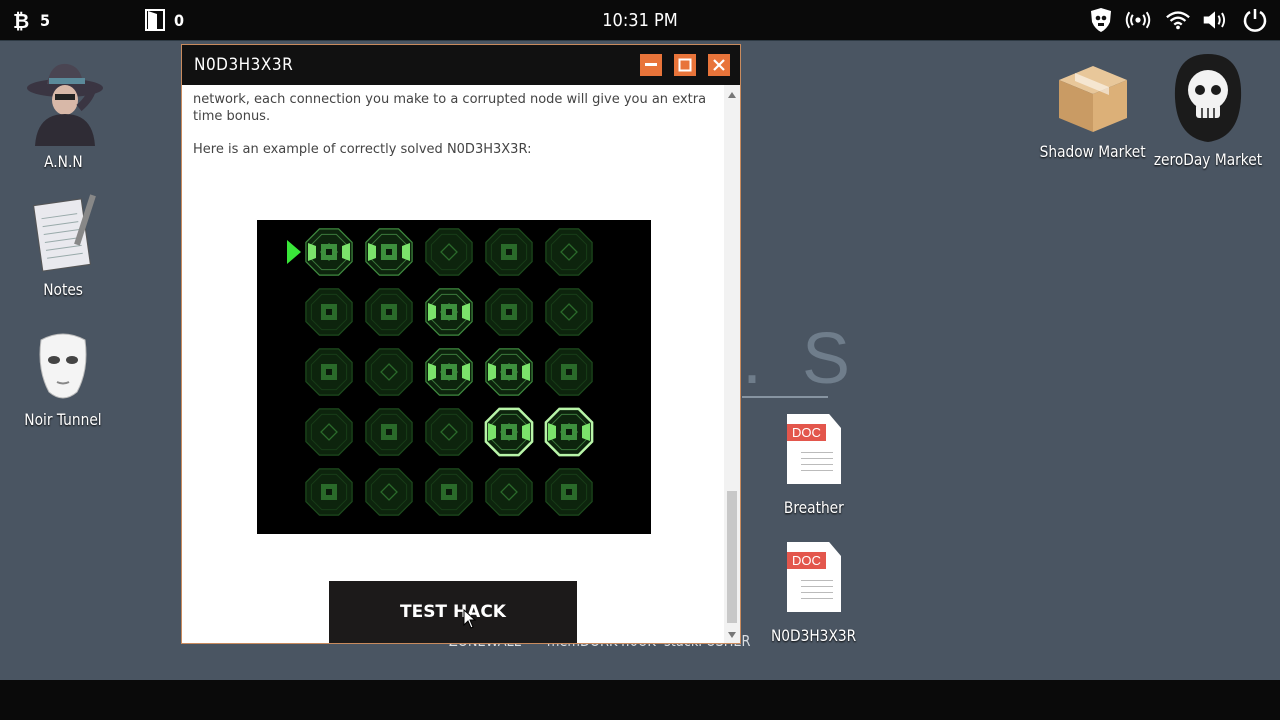 This screenshot has height=720, width=1280. What do you see at coordinates (63, 419) in the screenshot?
I see `desktop-icon-label: Noir Tunnel` at bounding box center [63, 419].